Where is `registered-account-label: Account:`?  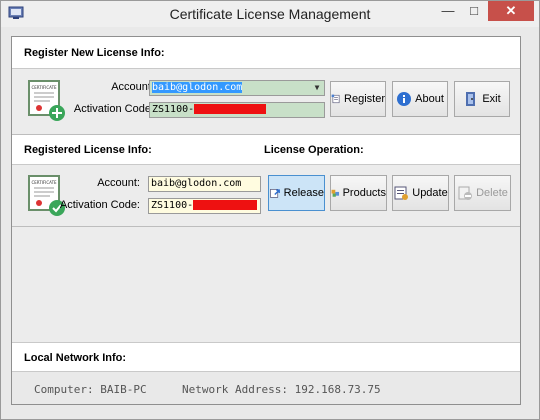
registered-account-label: Account: is located at coordinates (118, 183).